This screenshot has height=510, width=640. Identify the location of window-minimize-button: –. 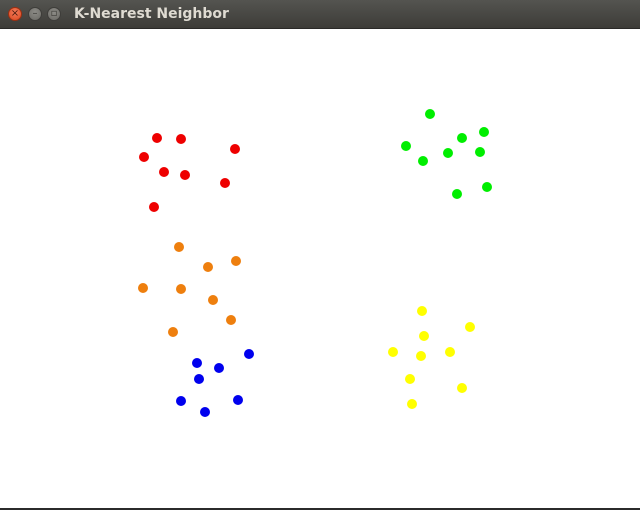
(35, 14).